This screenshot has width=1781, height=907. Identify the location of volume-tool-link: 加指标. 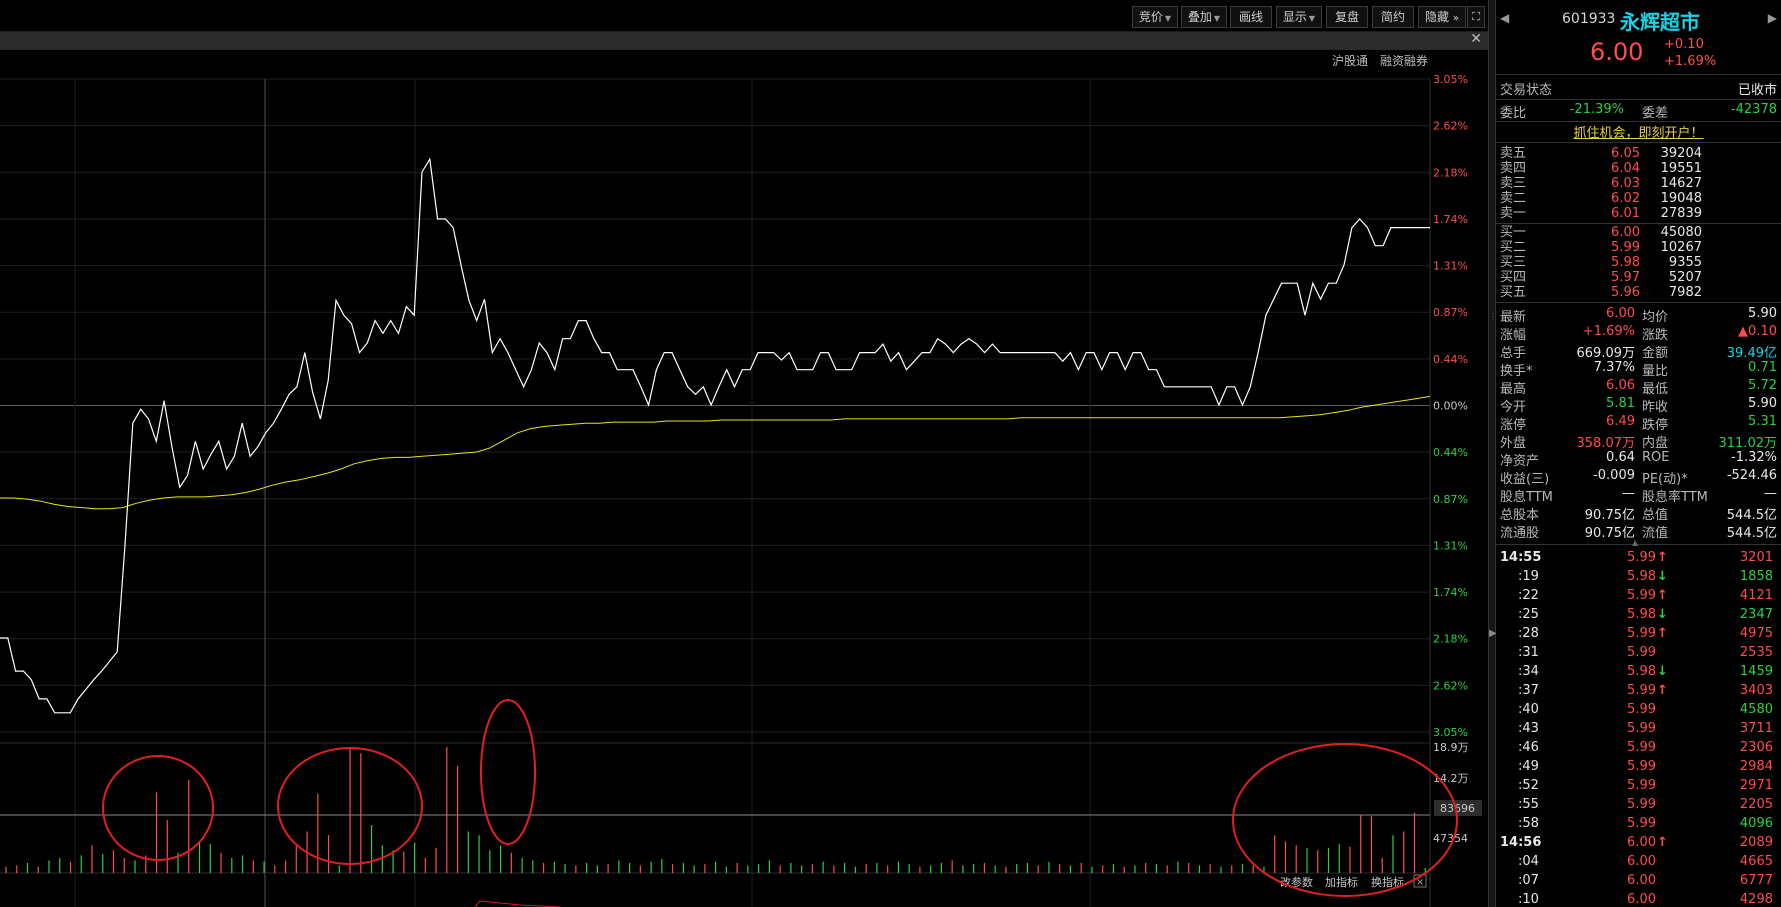
(1341, 882).